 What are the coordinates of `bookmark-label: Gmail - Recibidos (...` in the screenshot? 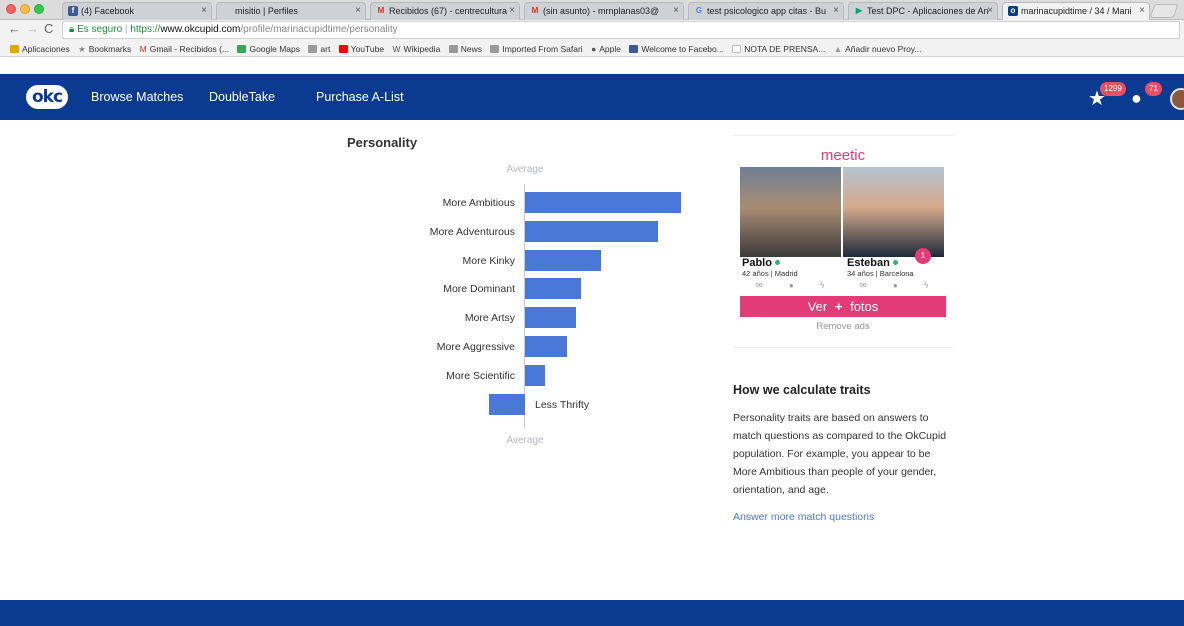 It's located at (189, 49).